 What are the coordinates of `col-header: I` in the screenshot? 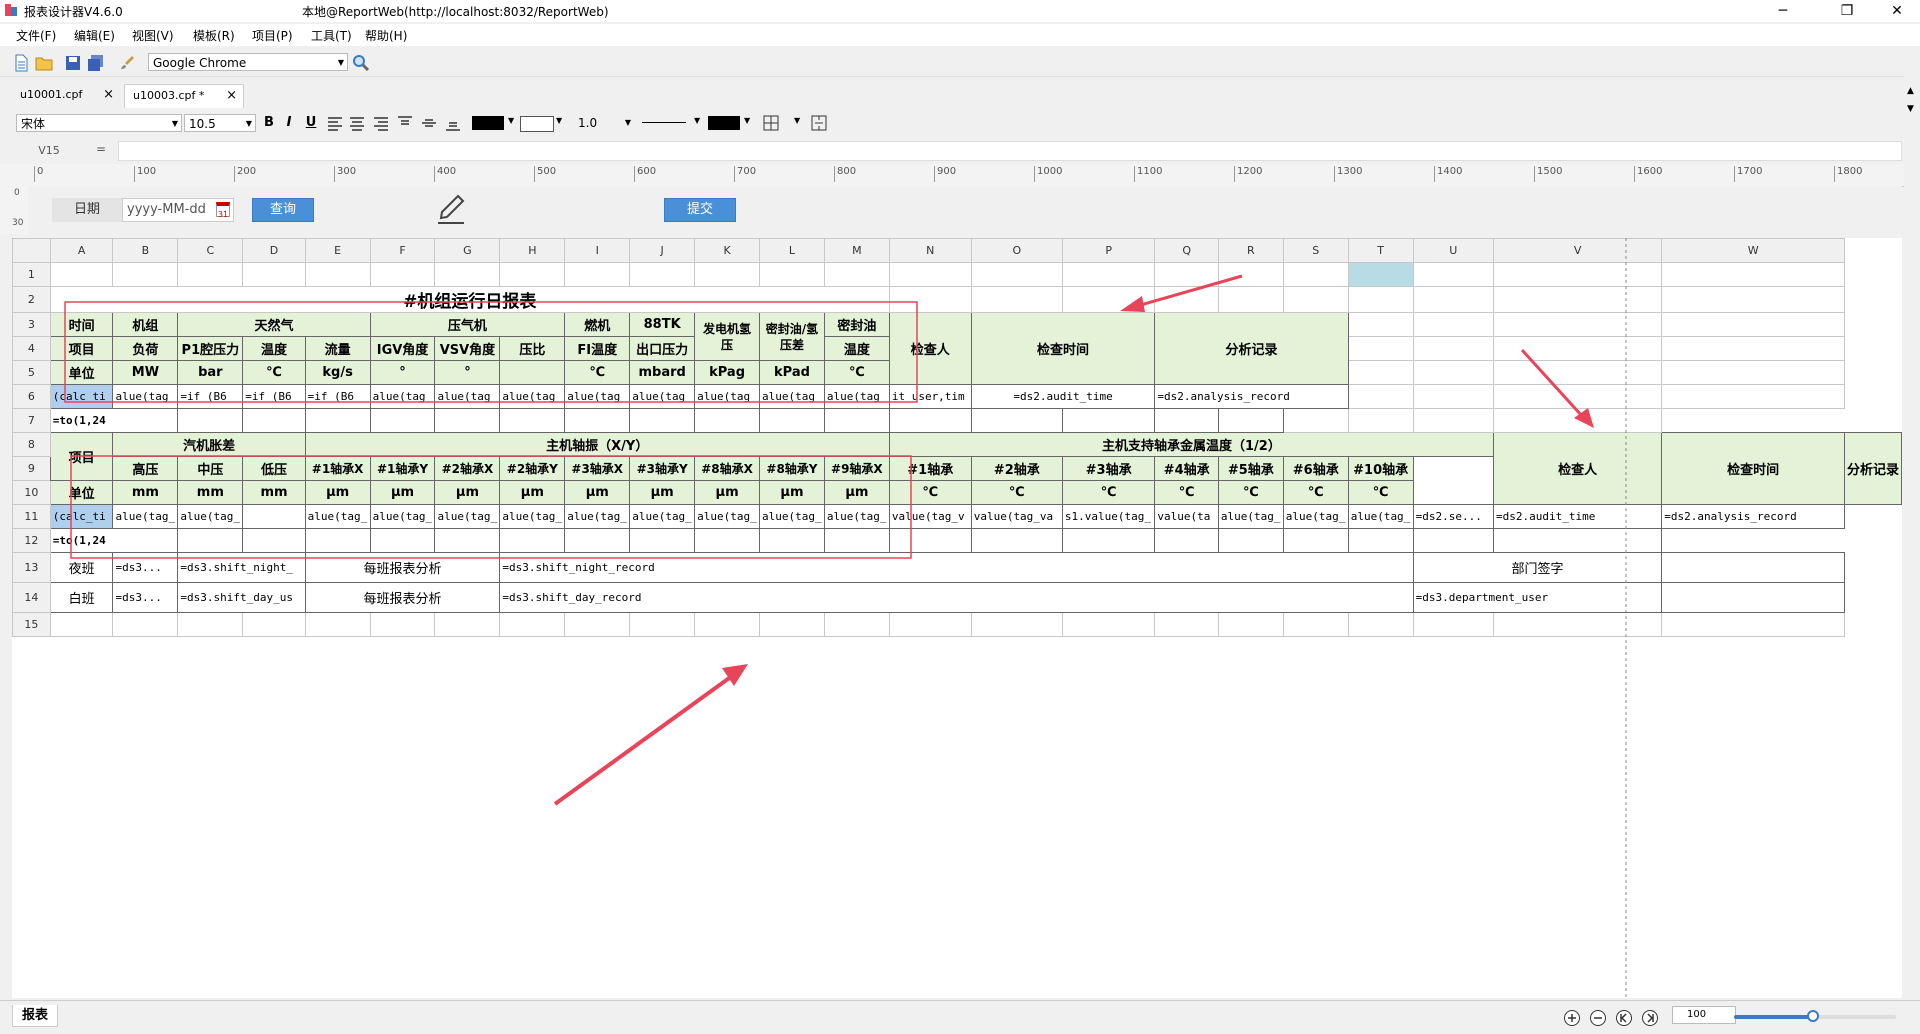 It's located at (597, 250).